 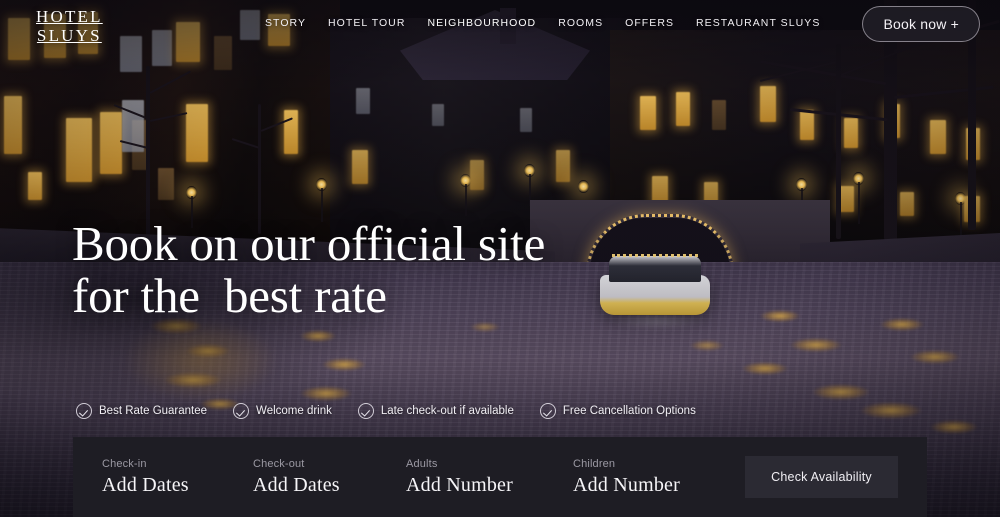 I want to click on nav-item-restaurant-sluys: RESTAURANT SLUYS, so click(x=758, y=23).